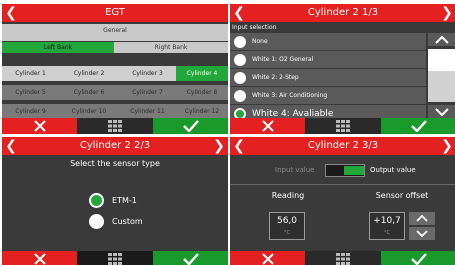  I want to click on reading-value: 56,0, so click(287, 221).